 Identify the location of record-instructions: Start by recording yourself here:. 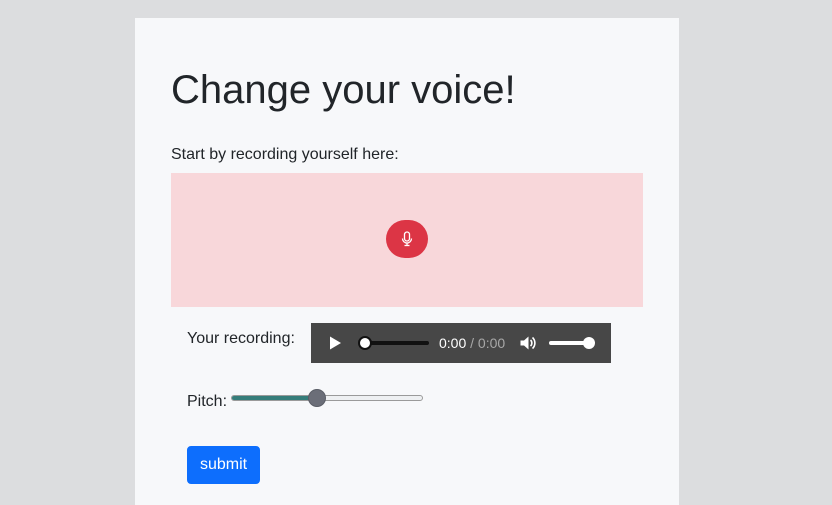
(285, 154).